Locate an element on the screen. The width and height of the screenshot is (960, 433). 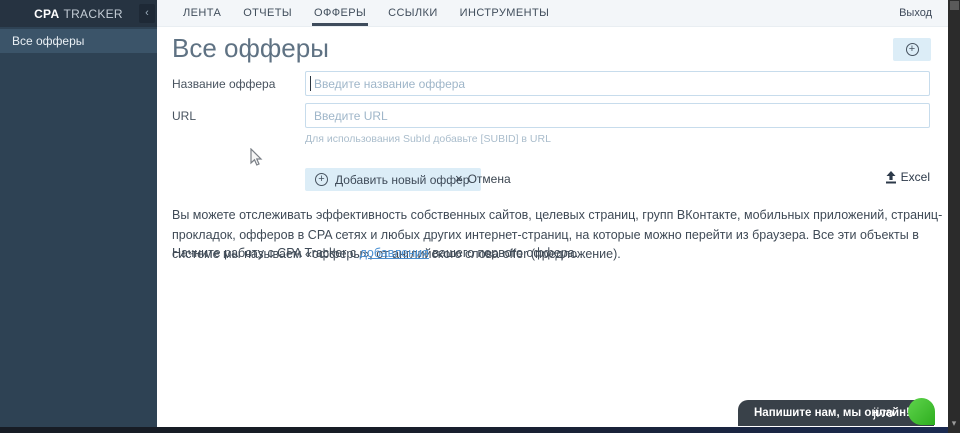
sidebar-item-label: Все офферы is located at coordinates (48, 41).